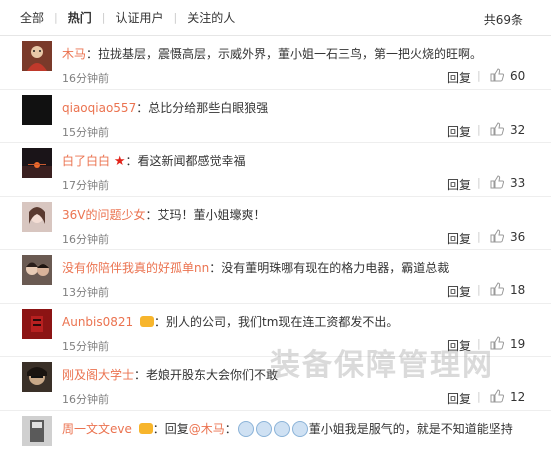  What do you see at coordinates (212, 215) in the screenshot?
I see `comment-content: 艾玛！董小姐壕爽！` at bounding box center [212, 215].